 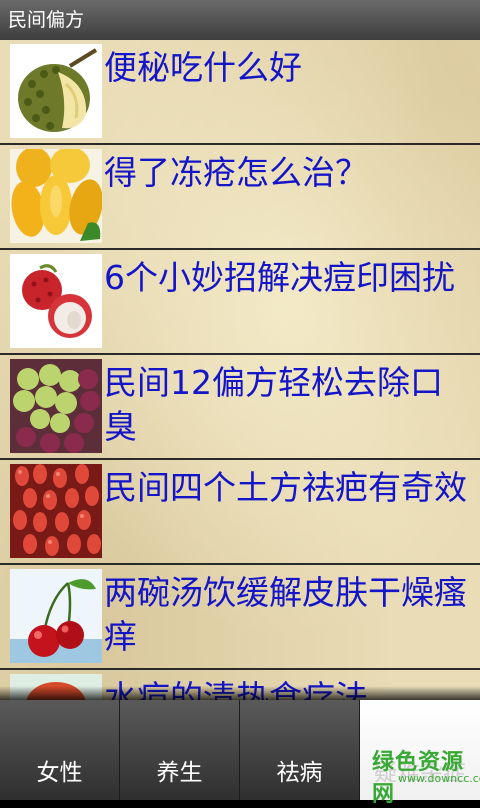 What do you see at coordinates (287, 173) in the screenshot?
I see `article-title: 得了冻疮怎么治？` at bounding box center [287, 173].